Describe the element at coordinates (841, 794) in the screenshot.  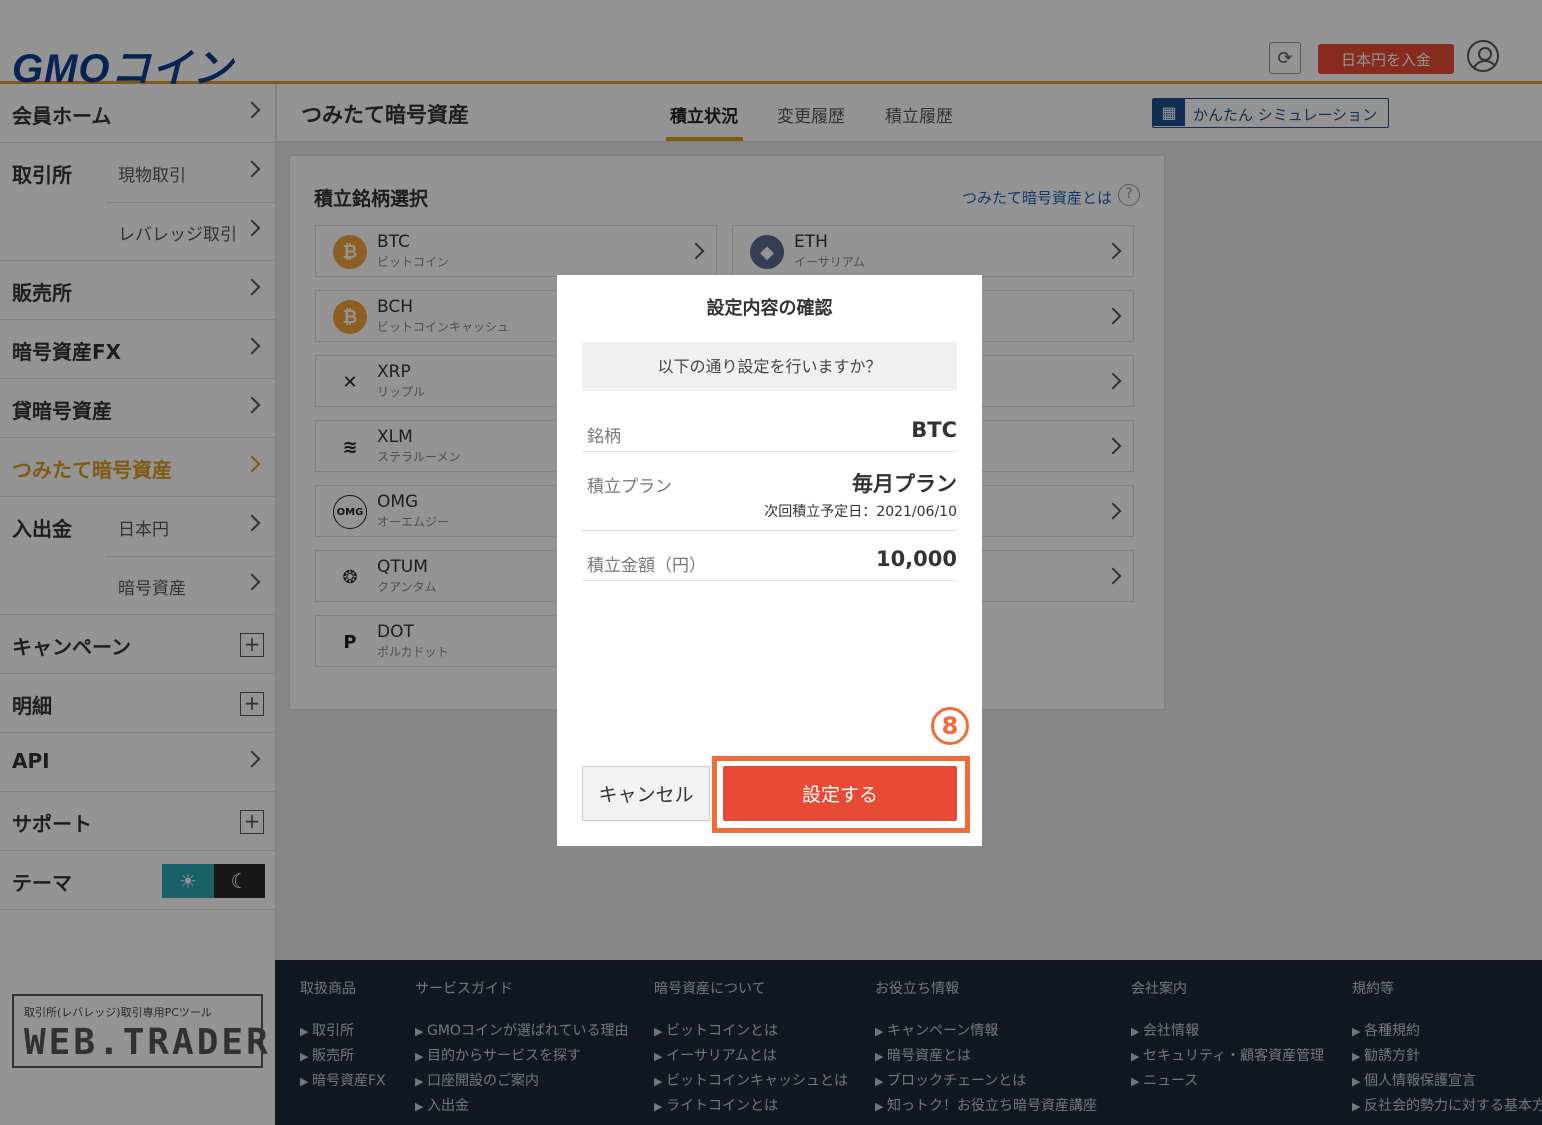
I see `annotation-highlight-box` at that location.